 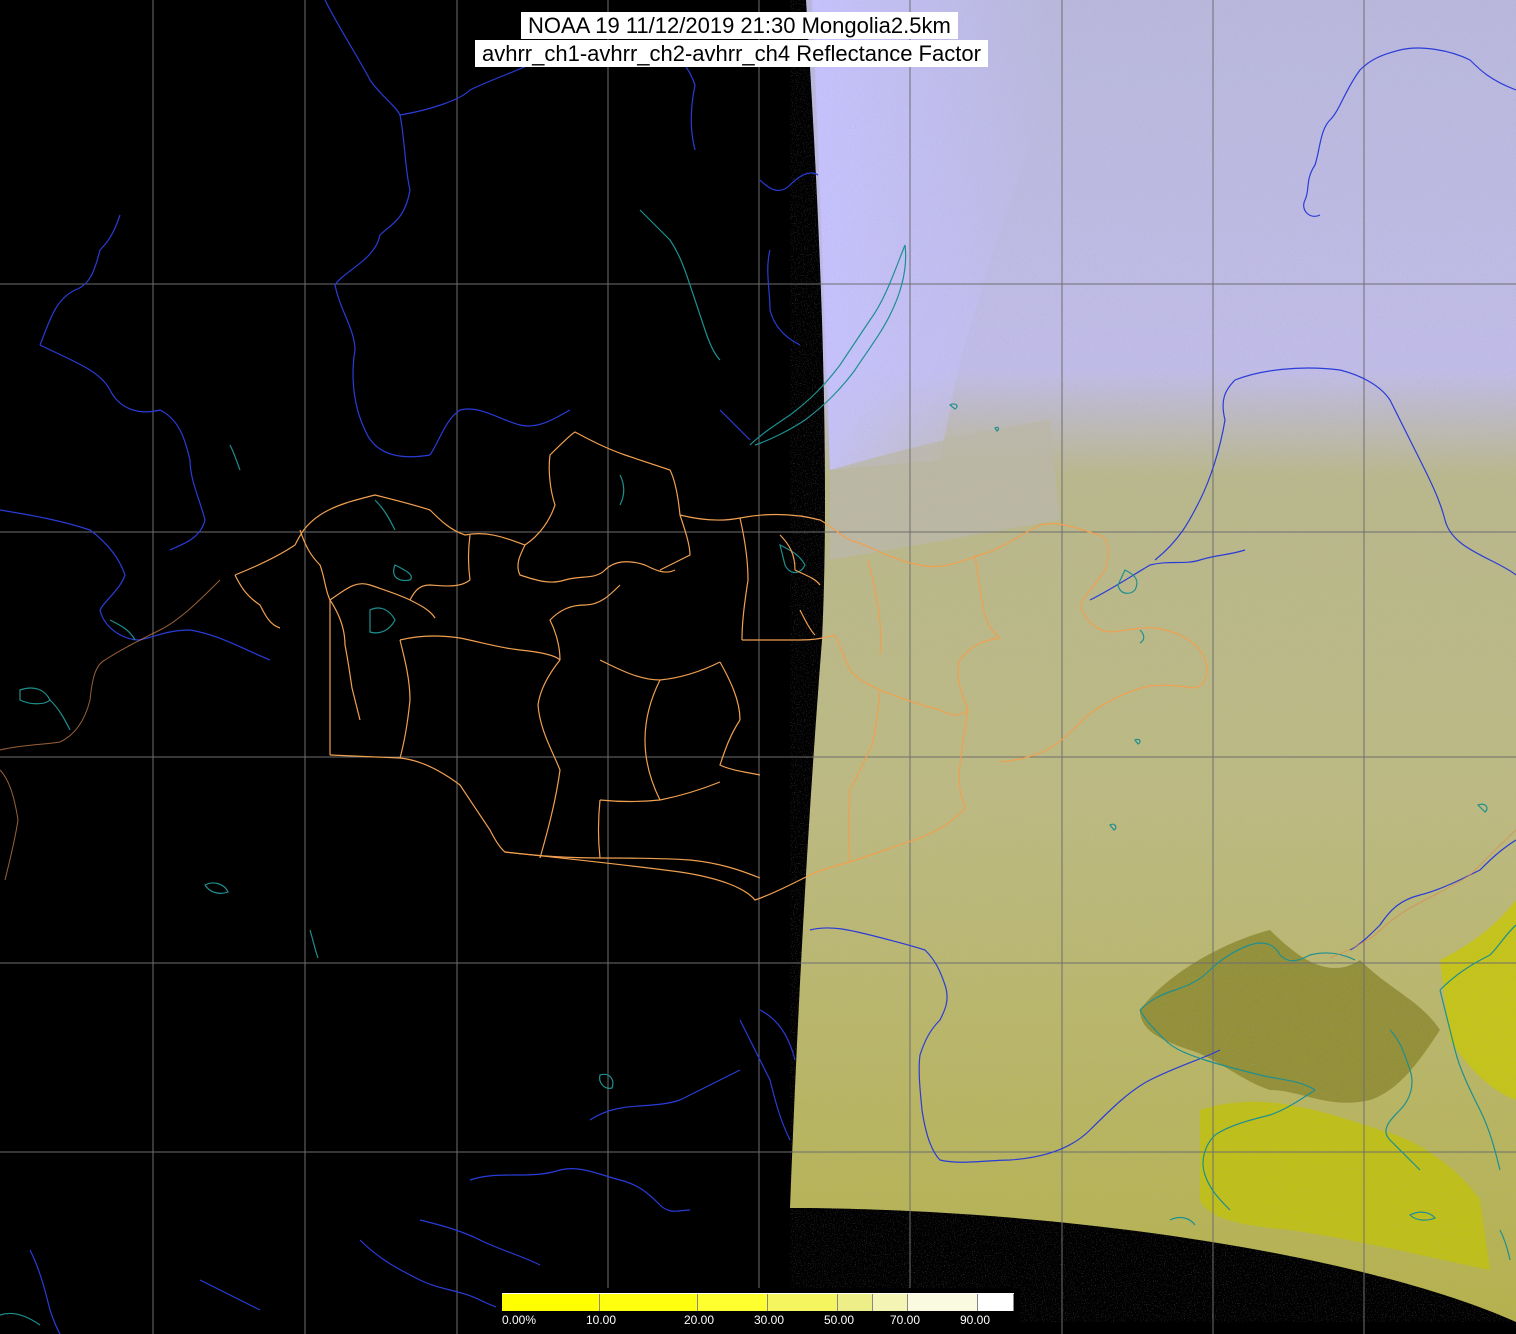 I want to click on colorbar-label: 50.00, so click(x=839, y=1320).